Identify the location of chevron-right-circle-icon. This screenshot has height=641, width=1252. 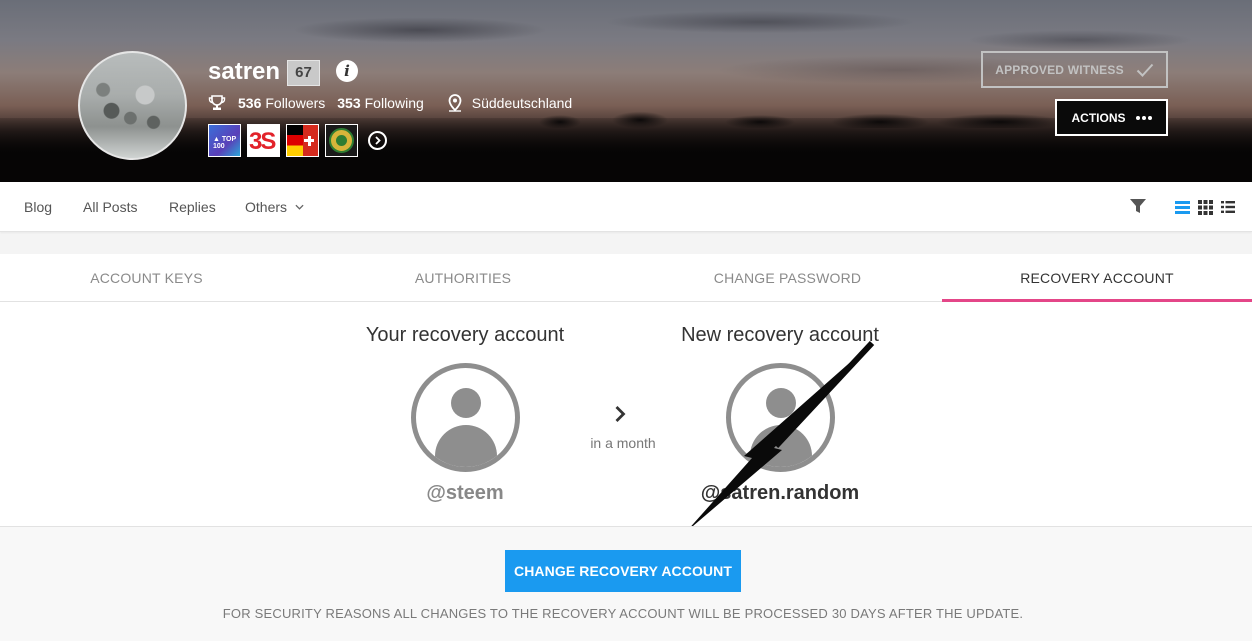
(378, 140).